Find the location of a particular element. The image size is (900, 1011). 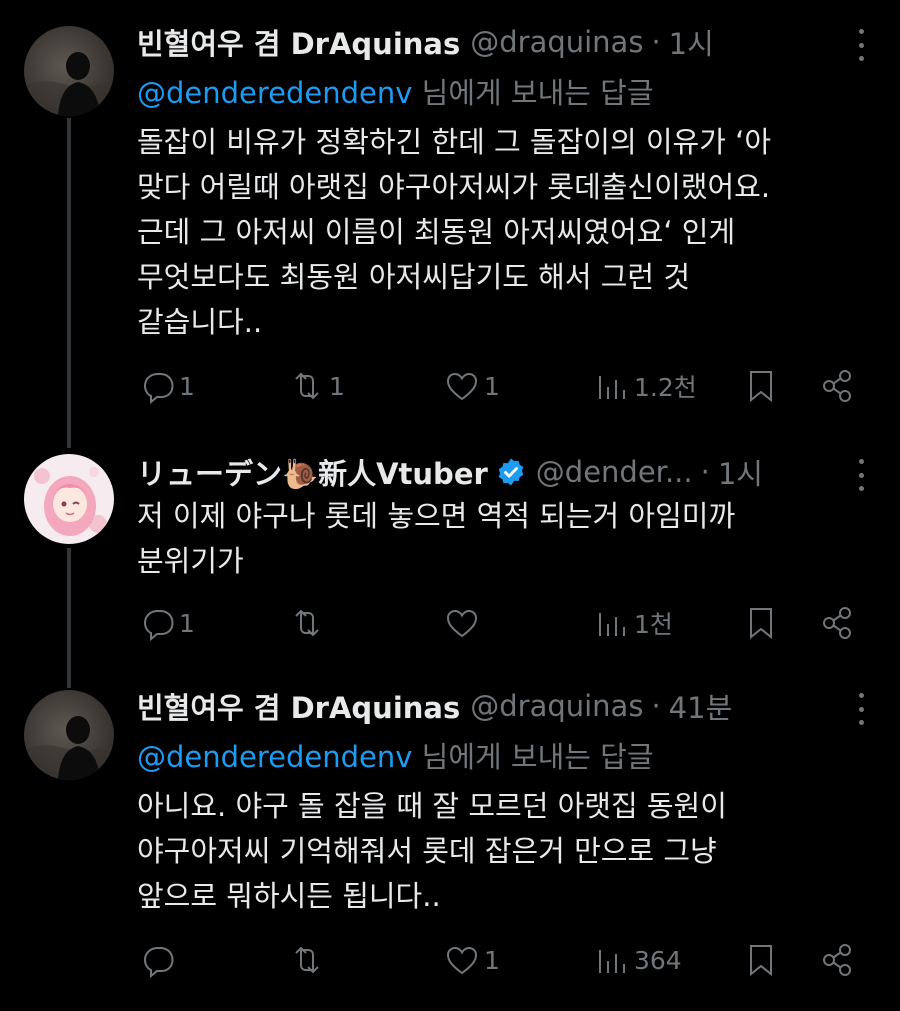

tweet-header: 빈혈여우 겸 DrAquinas @draquinas · 41분 is located at coordinates (488, 706).